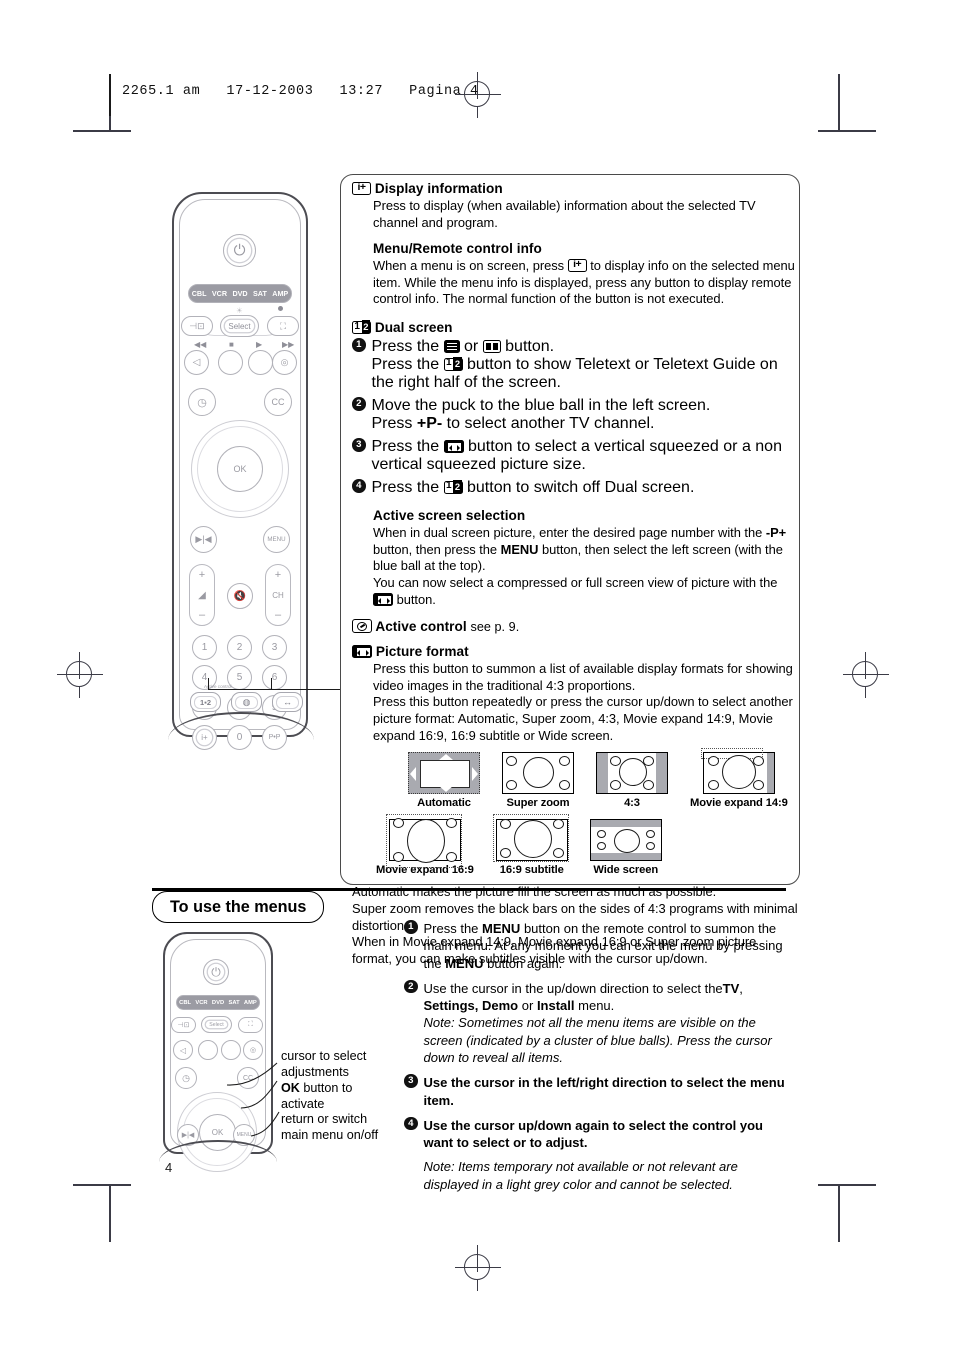 Image resolution: width=954 pixels, height=1351 pixels. I want to click on source-sat: SAT, so click(260, 293).